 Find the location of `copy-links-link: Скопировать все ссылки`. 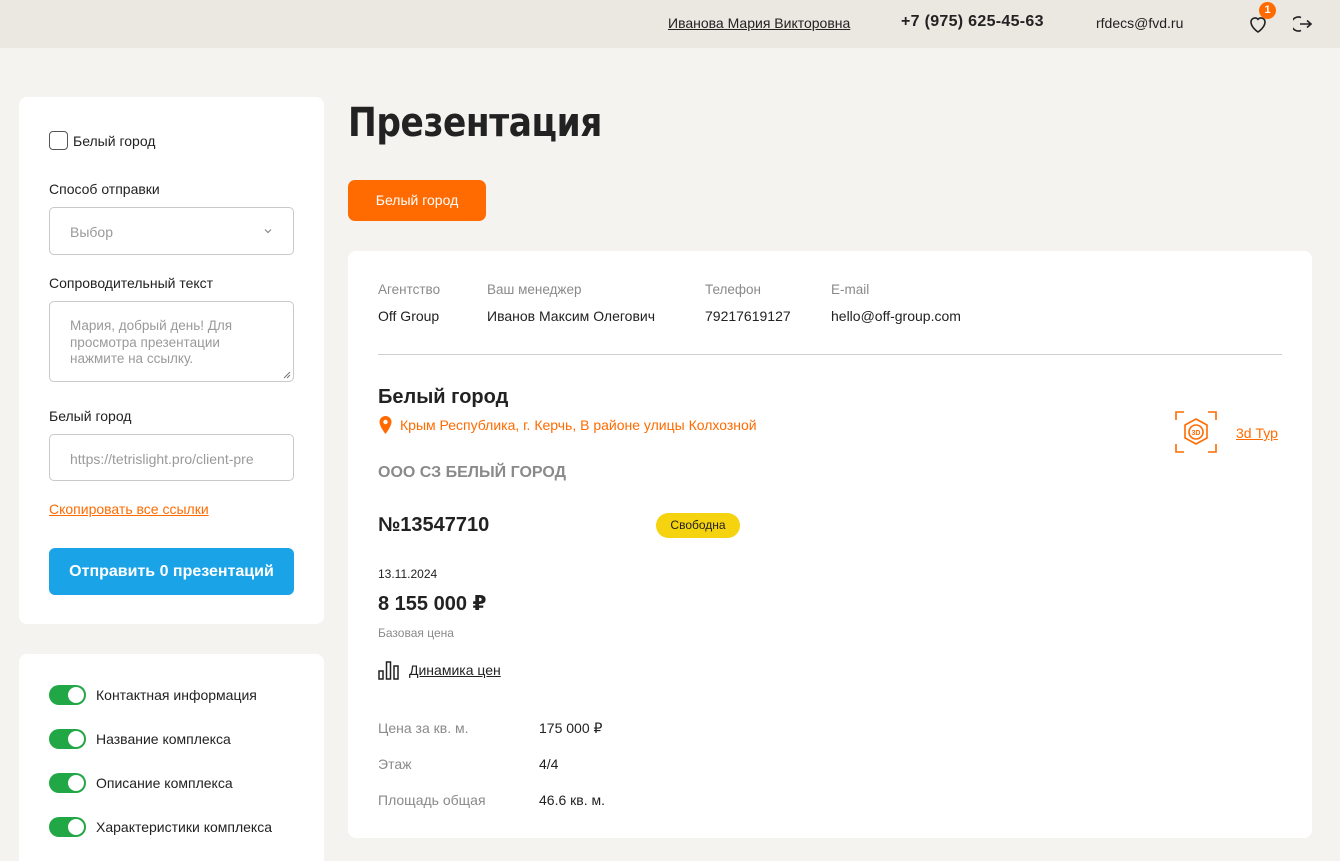

copy-links-link: Скопировать все ссылки is located at coordinates (129, 509).